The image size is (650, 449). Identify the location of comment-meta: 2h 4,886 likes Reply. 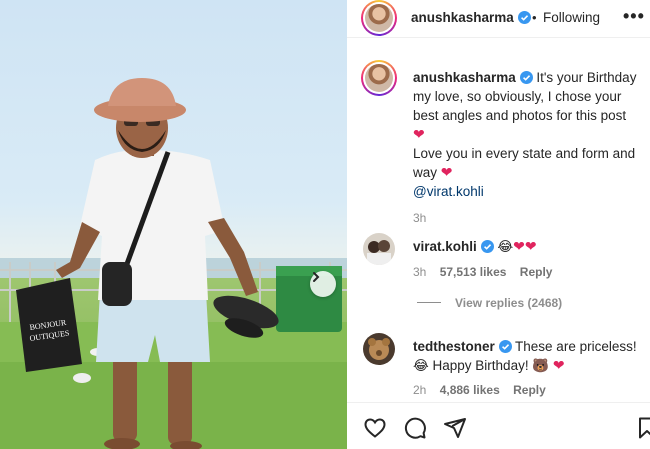
(530, 390).